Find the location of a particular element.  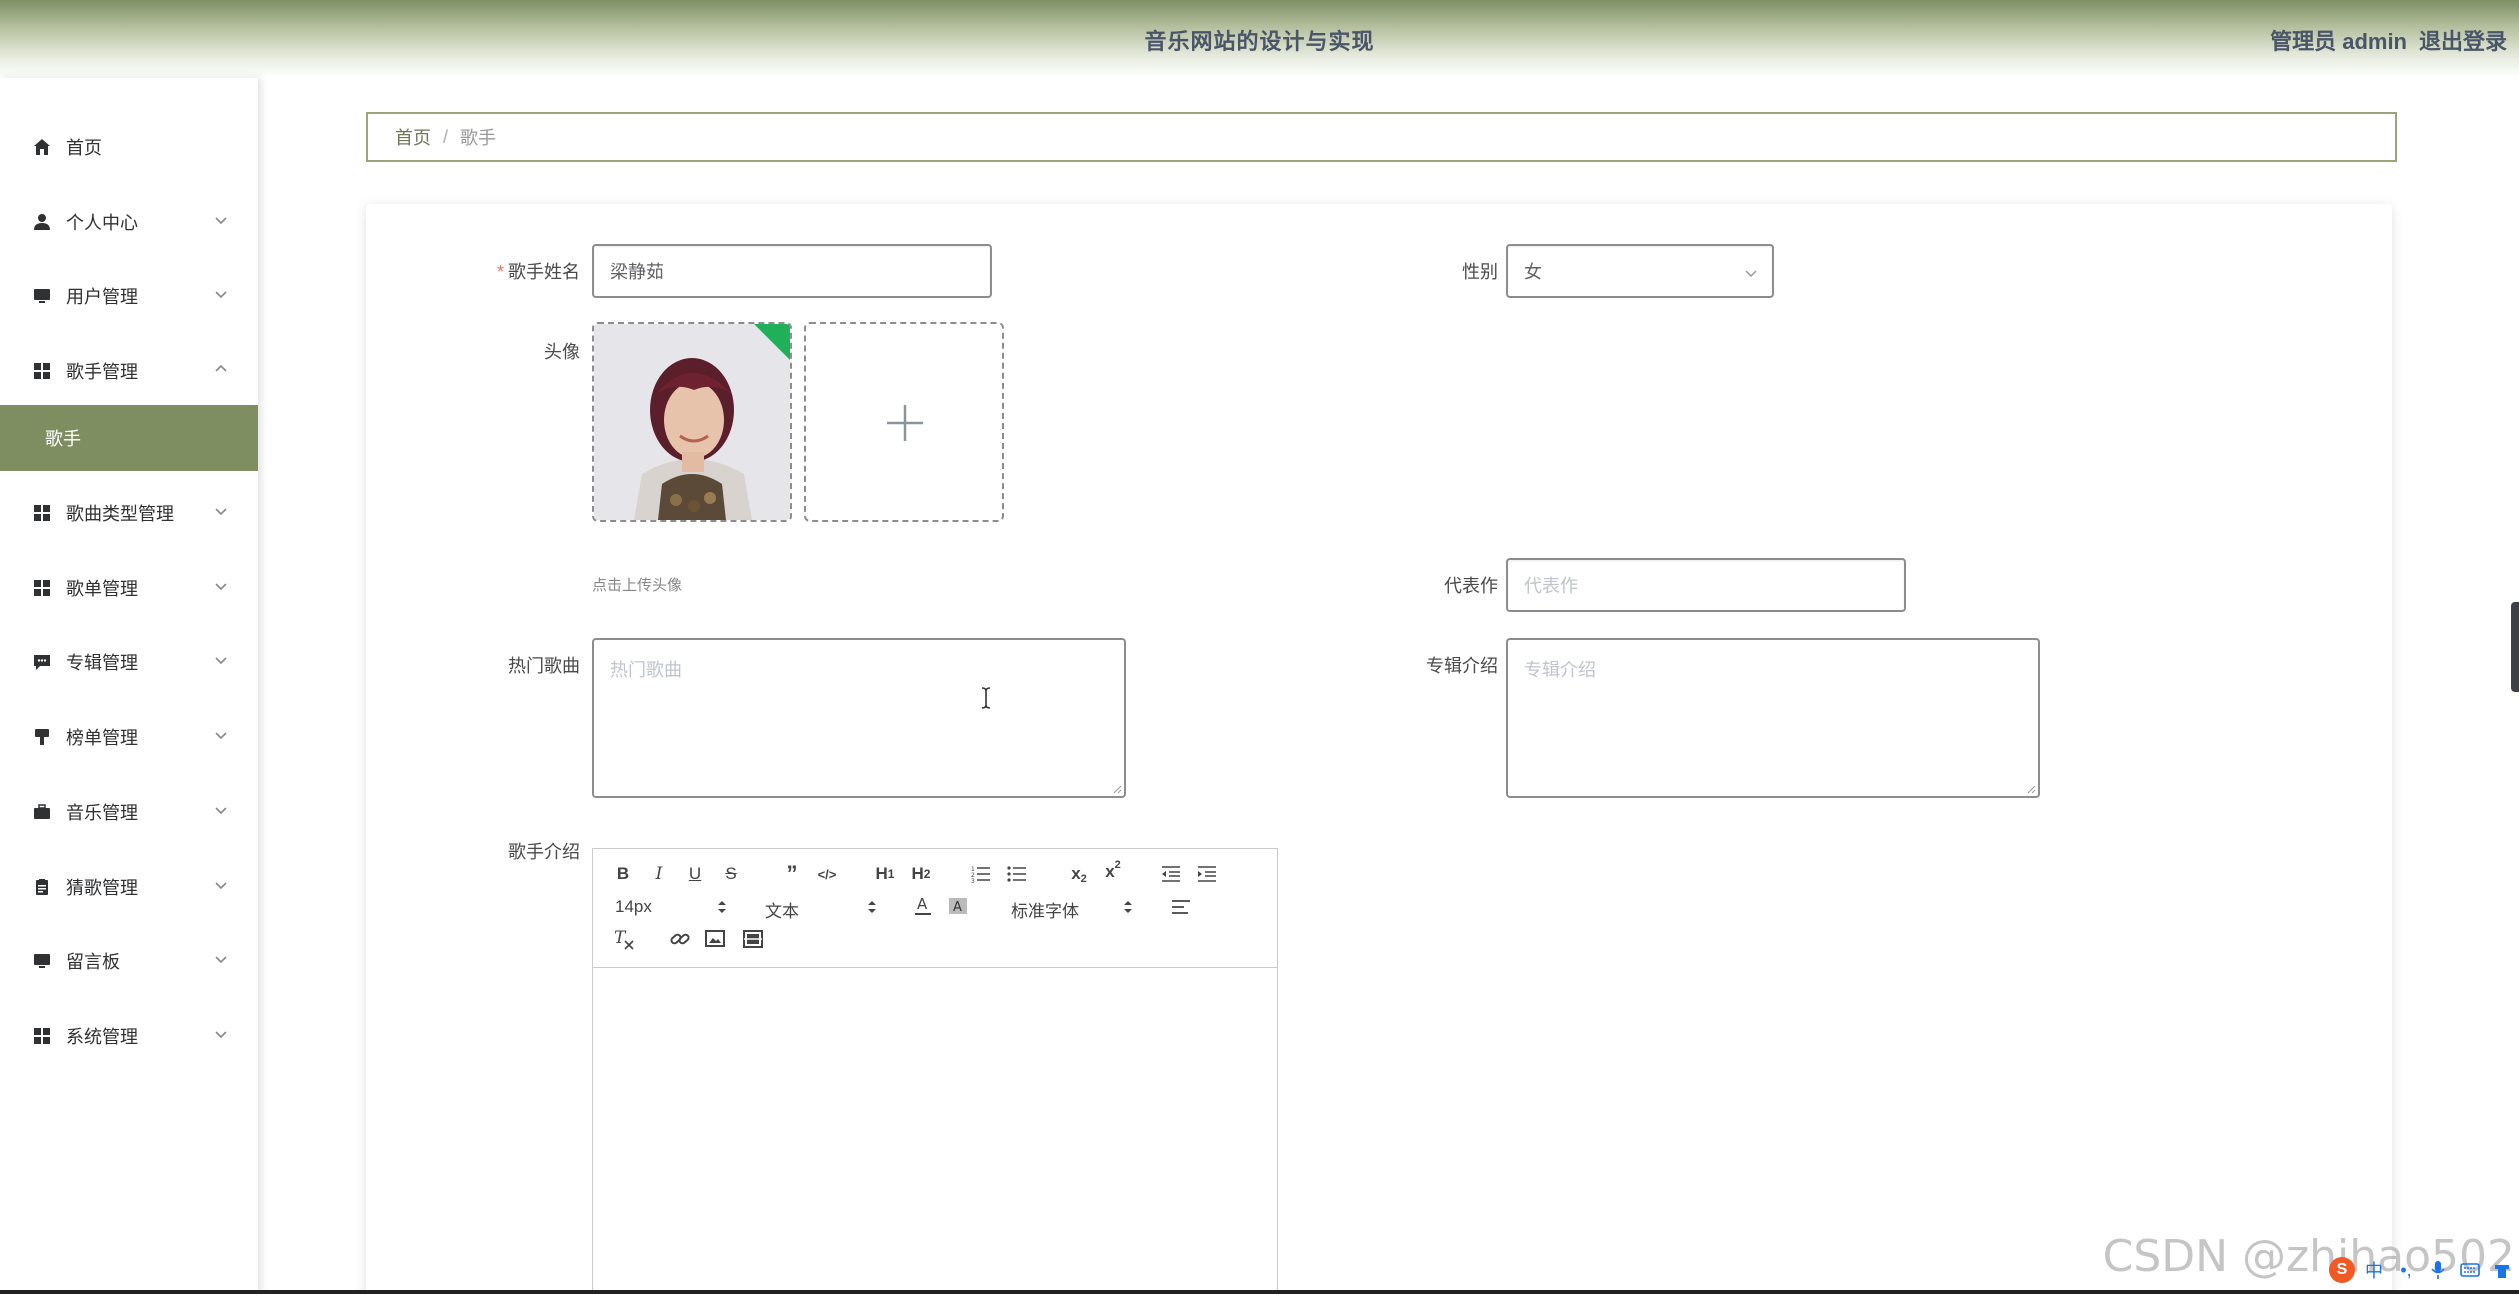

editor-content-area is located at coordinates (935, 1131).